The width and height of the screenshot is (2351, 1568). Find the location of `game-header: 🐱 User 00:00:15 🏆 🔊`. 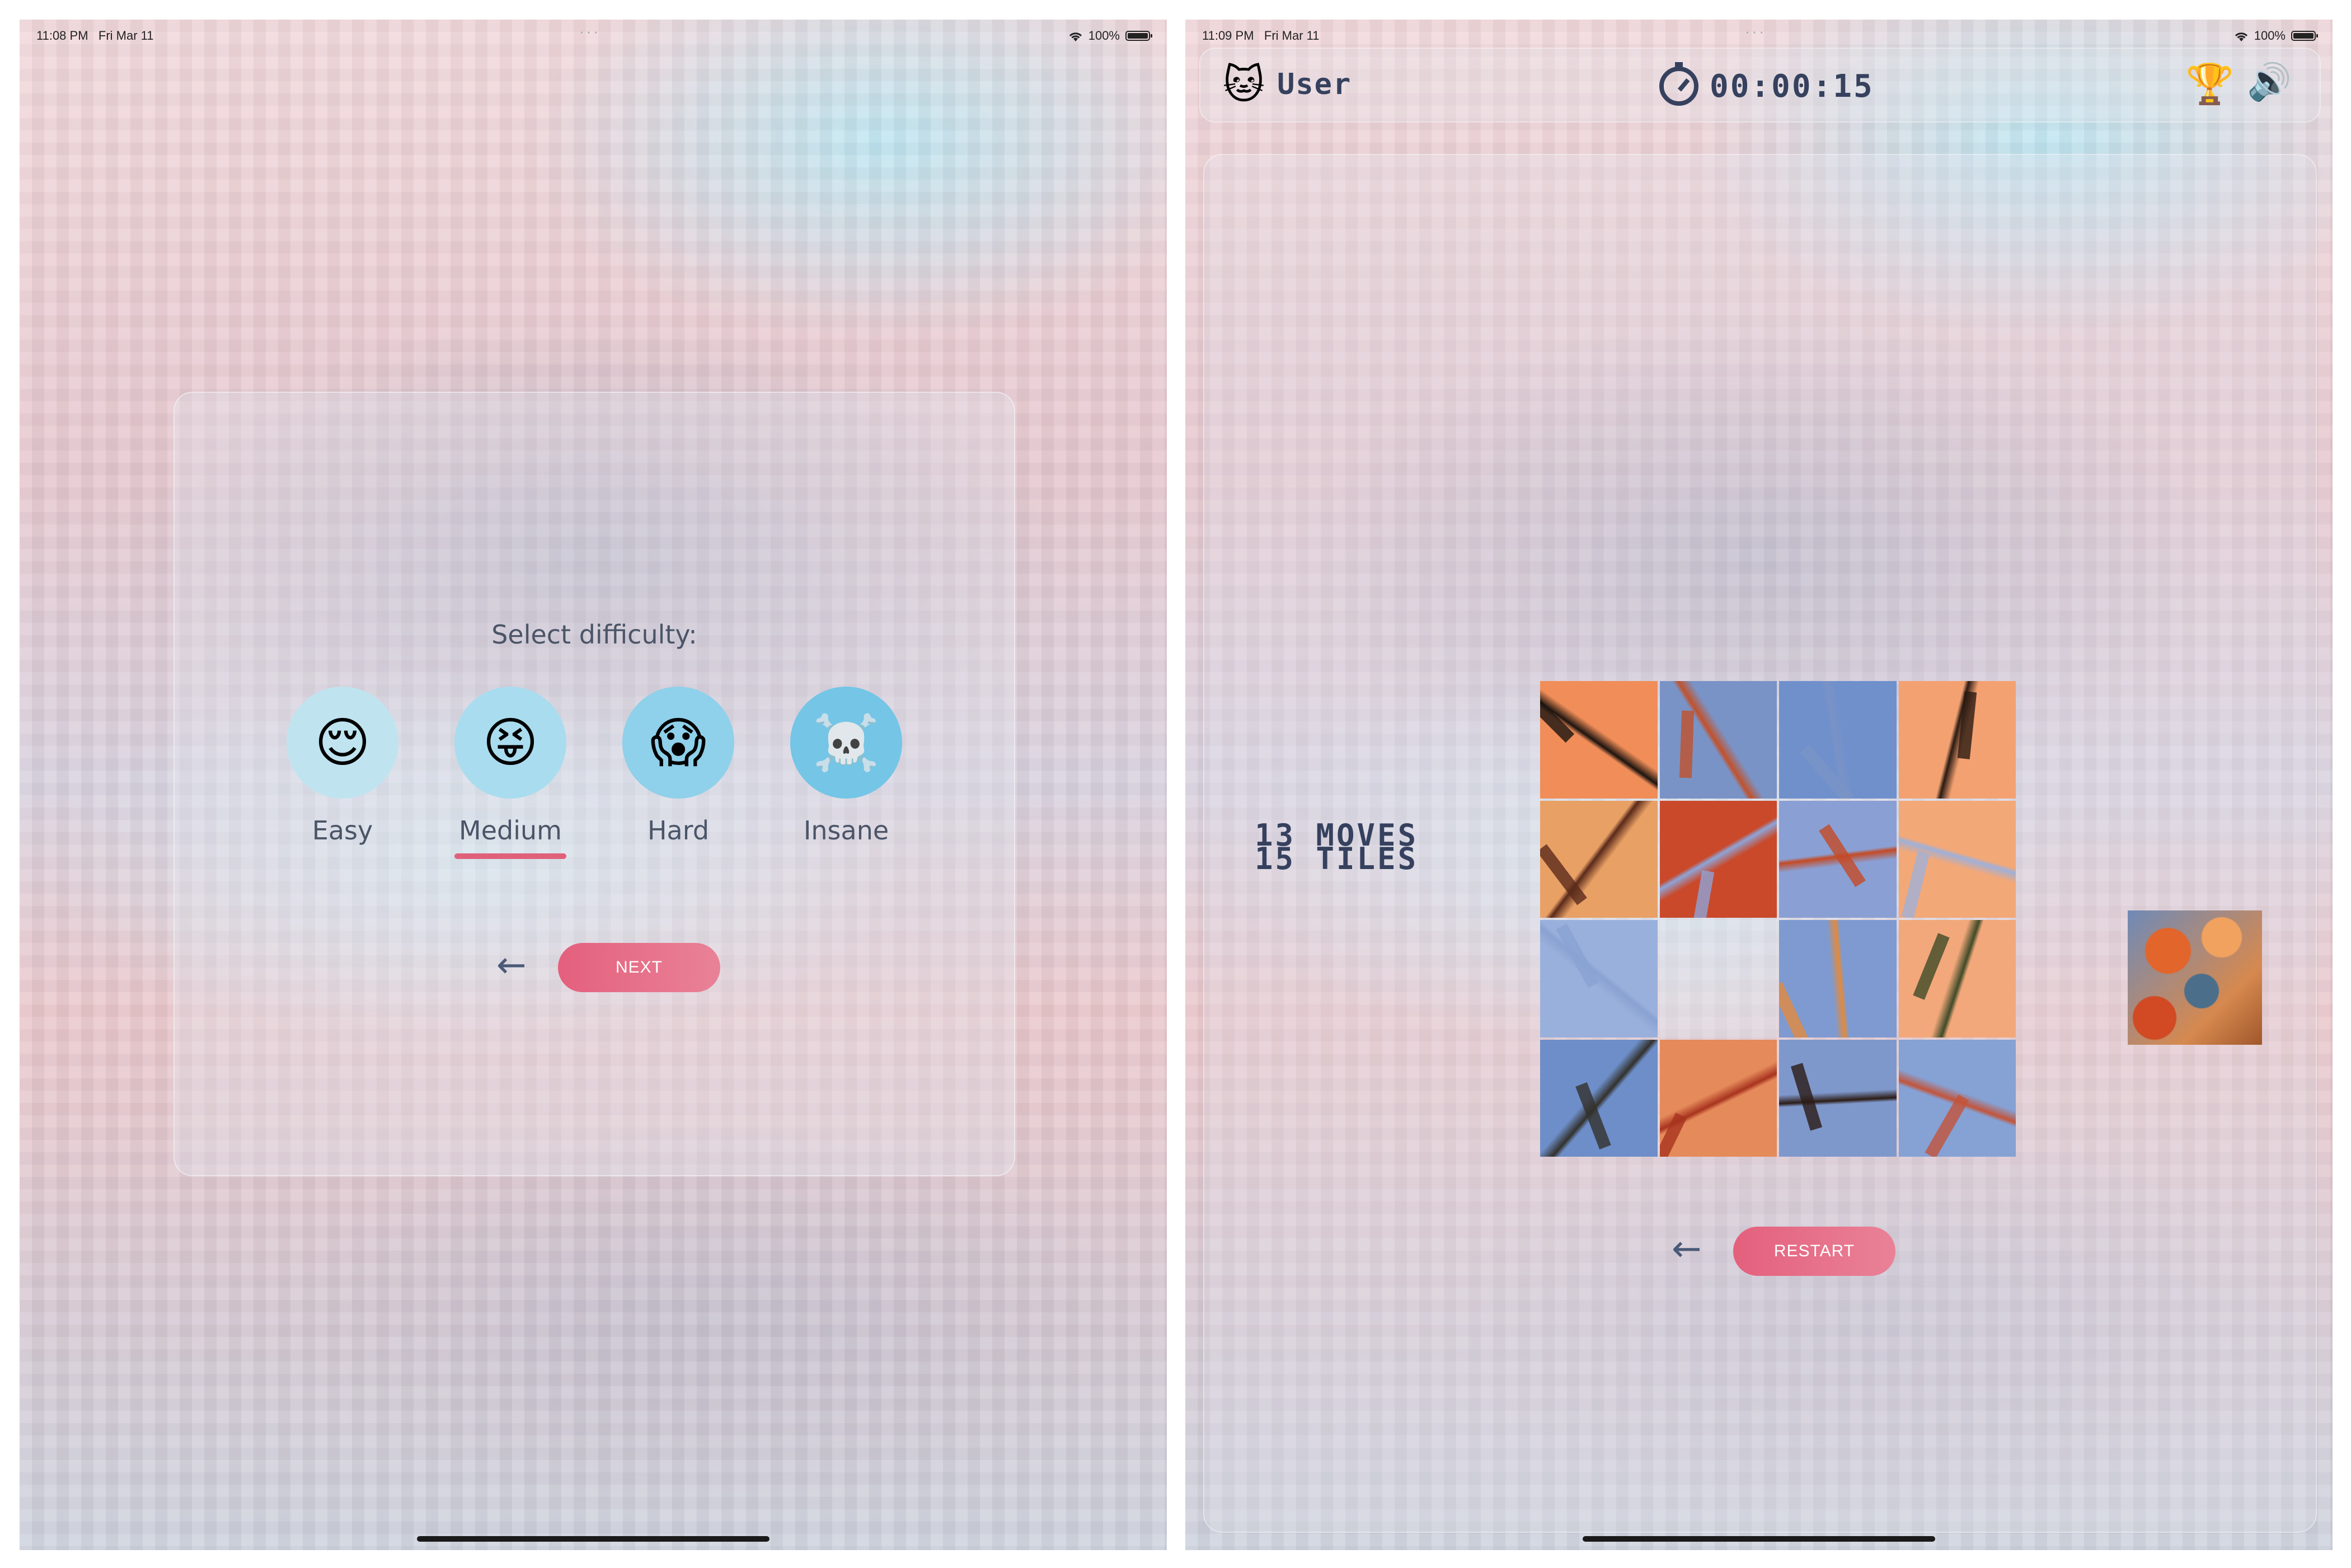

game-header: 🐱 User 00:00:15 🏆 🔊 is located at coordinates (1760, 86).